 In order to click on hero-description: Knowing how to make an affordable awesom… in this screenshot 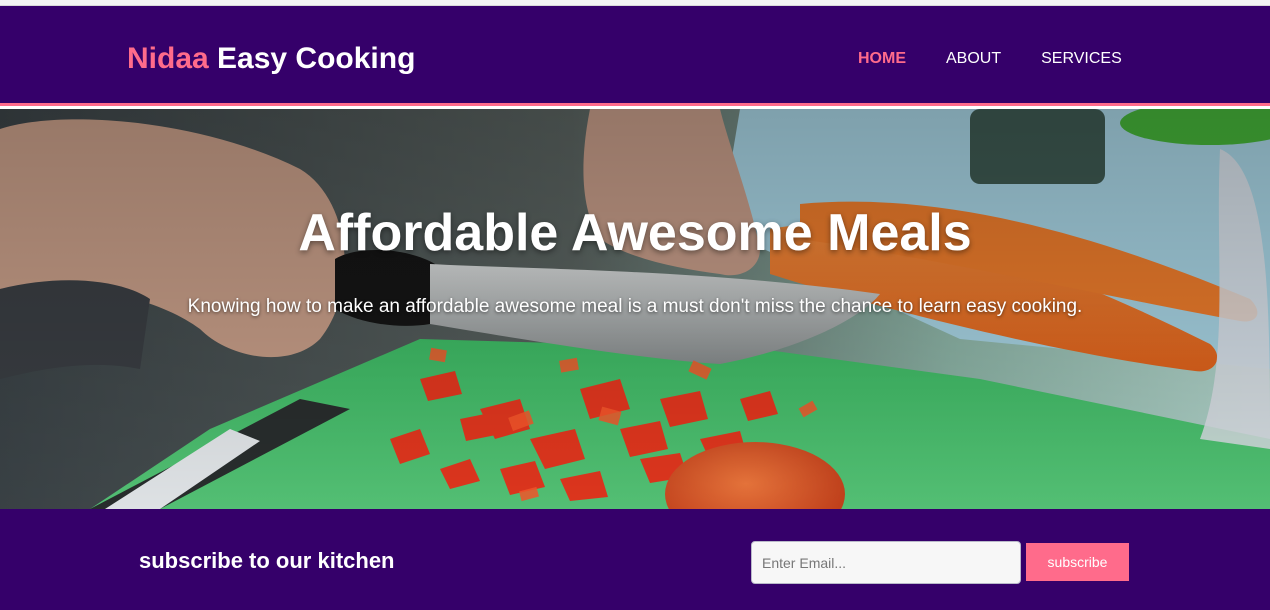, I will do `click(635, 306)`.